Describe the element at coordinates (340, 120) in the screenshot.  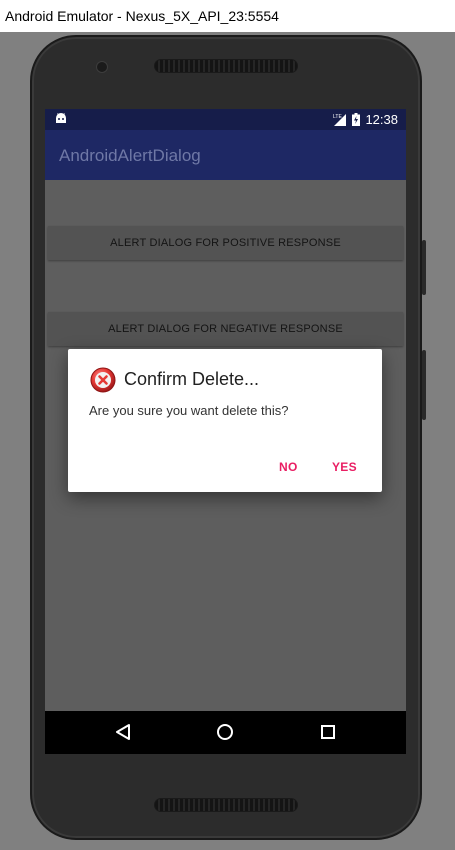
I see `lte-signal-icon: LTE` at that location.